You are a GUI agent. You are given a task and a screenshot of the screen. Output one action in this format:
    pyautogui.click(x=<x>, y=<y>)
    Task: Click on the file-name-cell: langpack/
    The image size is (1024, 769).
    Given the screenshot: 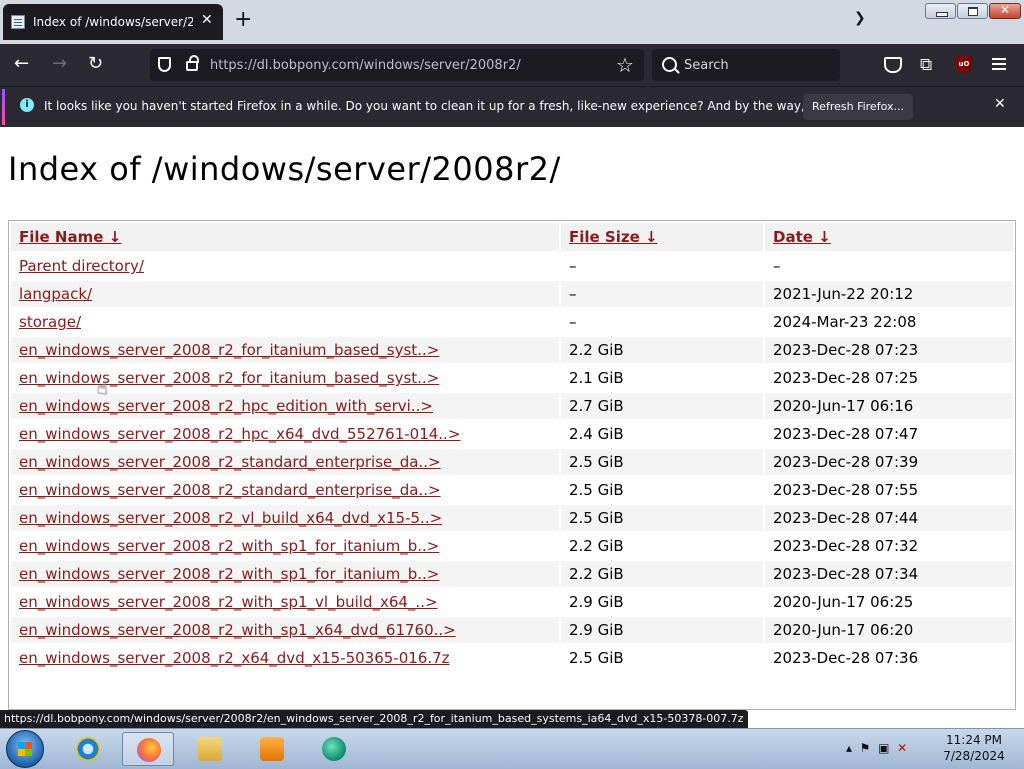 What is the action you would take?
    pyautogui.click(x=285, y=294)
    